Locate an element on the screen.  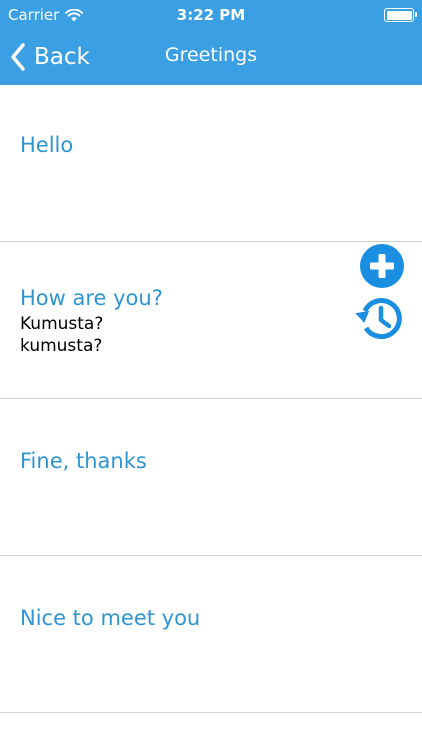
phrase-english: Nice to meet you is located at coordinates (110, 618).